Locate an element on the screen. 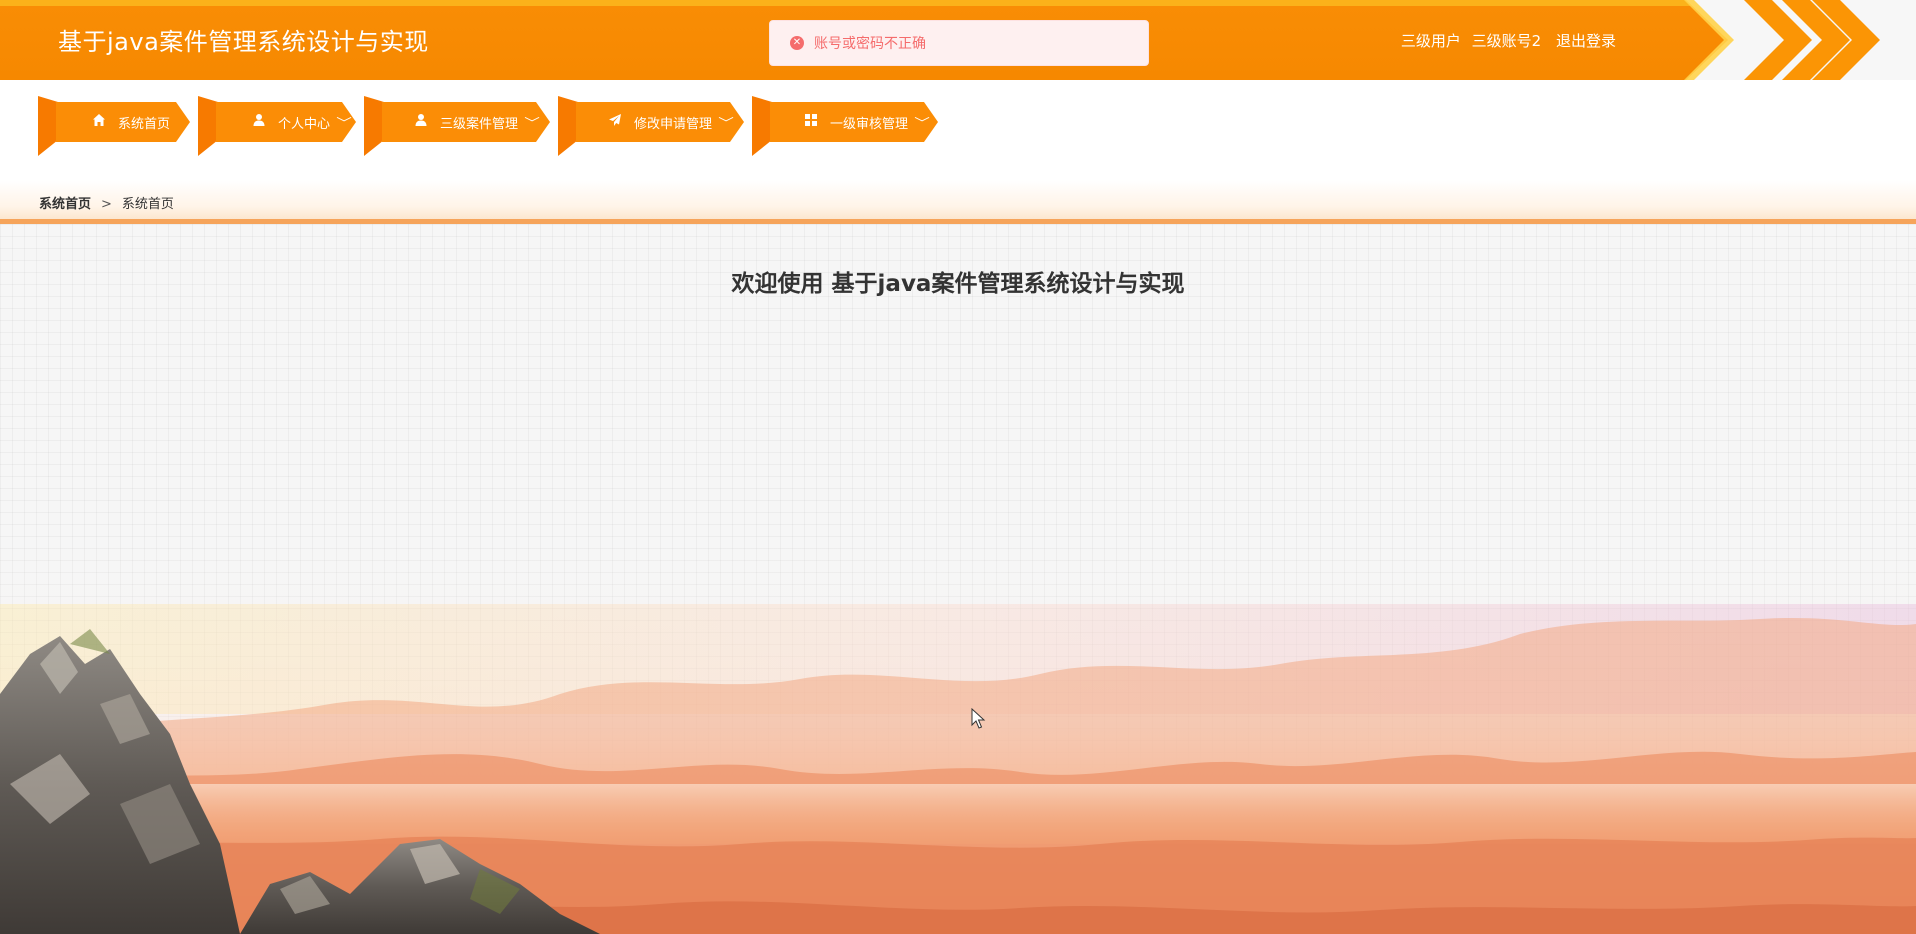 Image resolution: width=1916 pixels, height=934 pixels. send-icon is located at coordinates (615, 122).